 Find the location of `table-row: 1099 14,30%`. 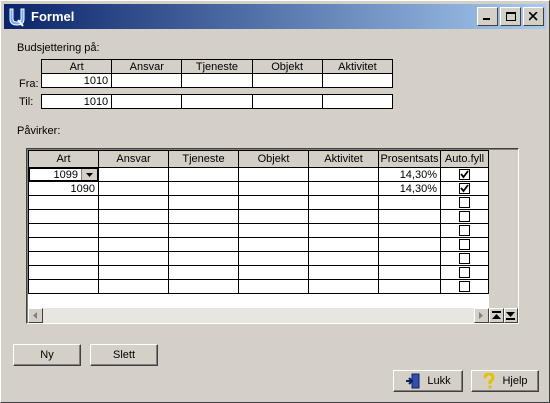

table-row: 1099 14,30% is located at coordinates (258, 174).